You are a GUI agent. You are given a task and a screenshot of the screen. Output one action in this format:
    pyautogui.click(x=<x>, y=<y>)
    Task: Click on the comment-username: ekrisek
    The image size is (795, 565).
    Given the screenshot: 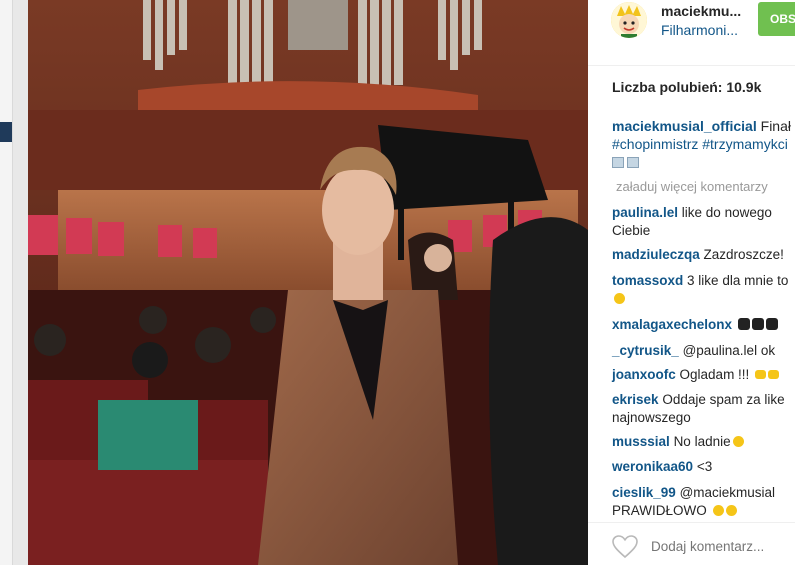 What is the action you would take?
    pyautogui.click(x=635, y=399)
    